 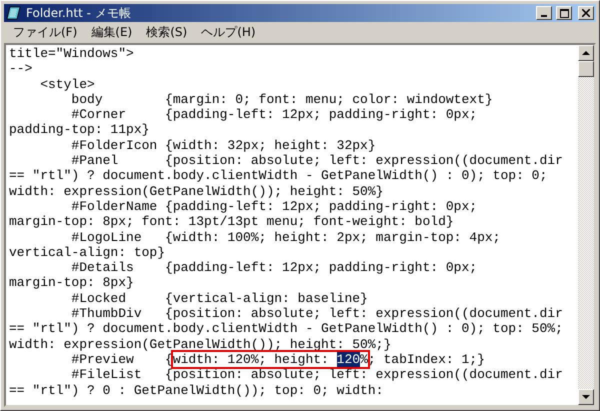 What do you see at coordinates (251, 359) in the screenshot?
I see `code-text: width: 120%; height:` at bounding box center [251, 359].